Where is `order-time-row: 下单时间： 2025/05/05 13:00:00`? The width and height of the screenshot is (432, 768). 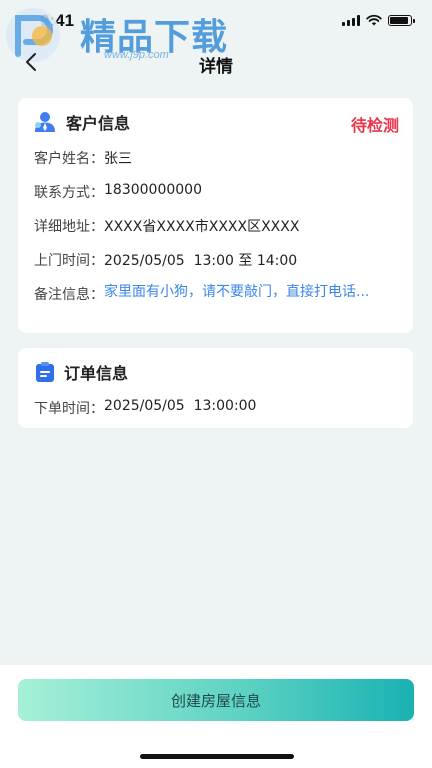 order-time-row: 下单时间： 2025/05/05 13:00:00 is located at coordinates (145, 408).